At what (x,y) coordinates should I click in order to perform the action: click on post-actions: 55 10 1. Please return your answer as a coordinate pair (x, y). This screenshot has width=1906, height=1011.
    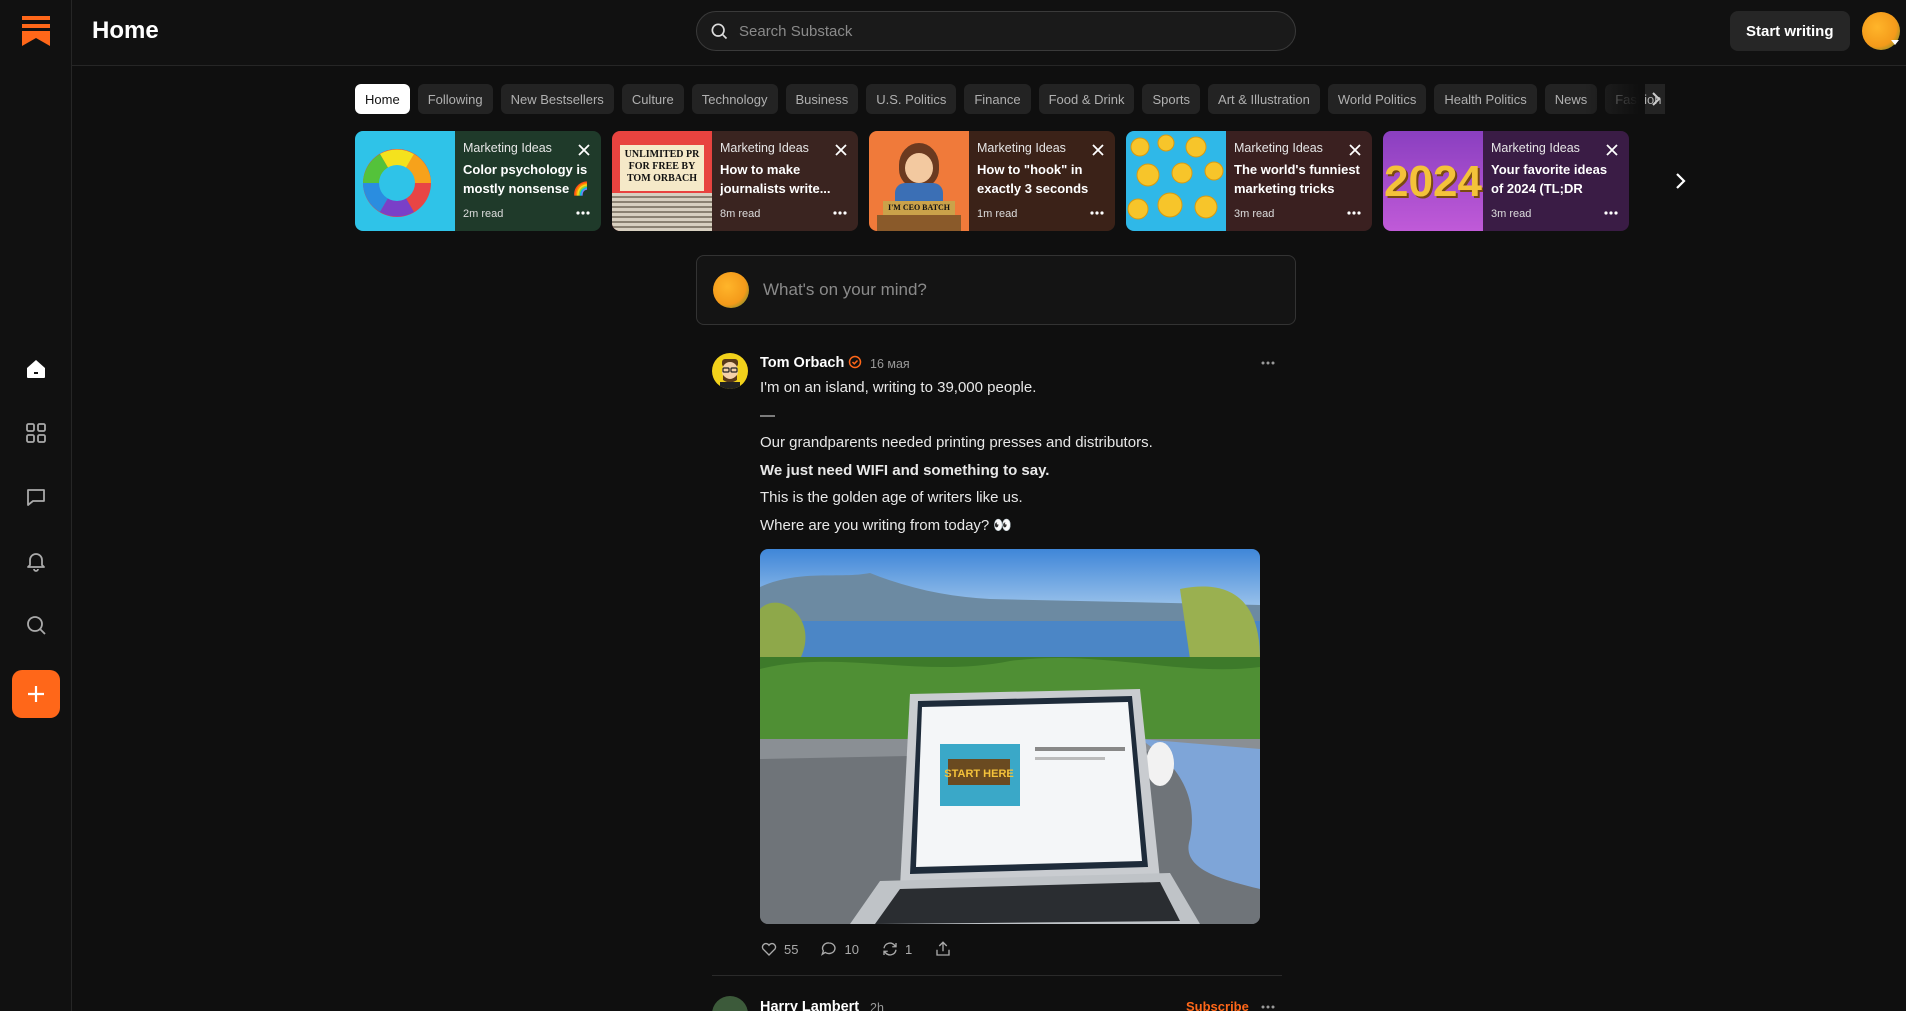
    Looking at the image, I should click on (856, 949).